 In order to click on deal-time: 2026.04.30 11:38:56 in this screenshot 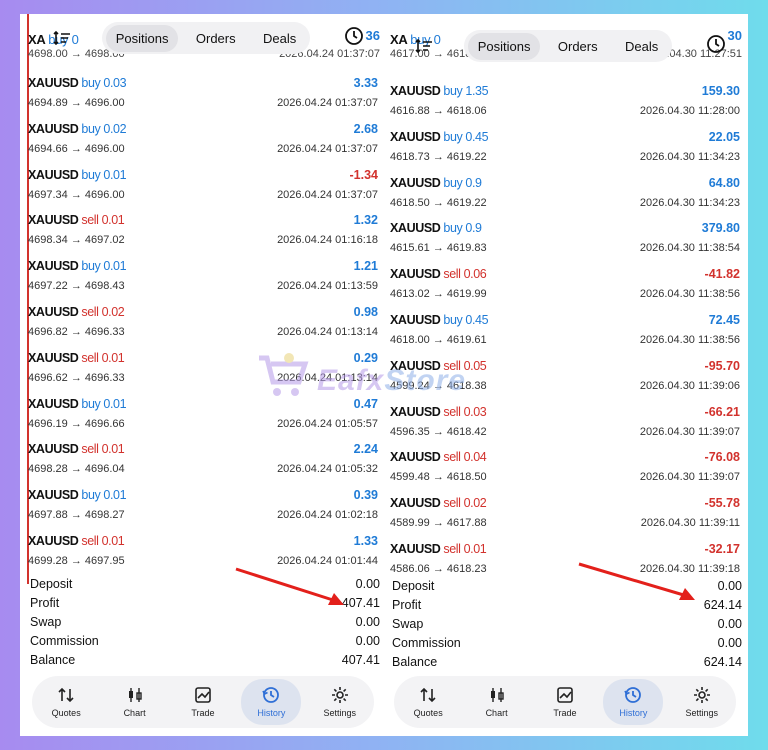, I will do `click(689, 294)`.